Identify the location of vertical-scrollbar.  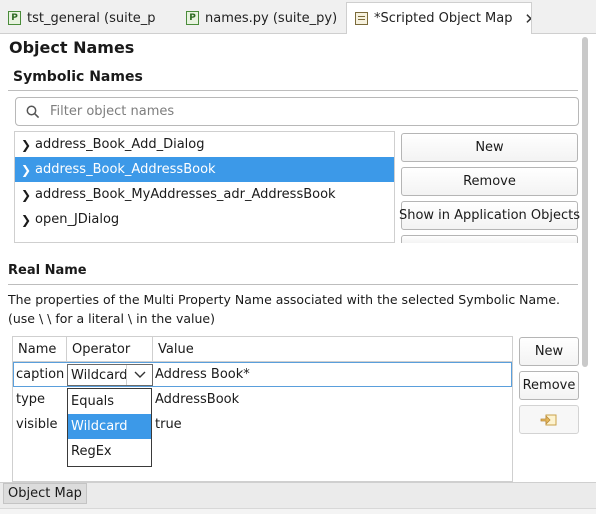
(586, 258).